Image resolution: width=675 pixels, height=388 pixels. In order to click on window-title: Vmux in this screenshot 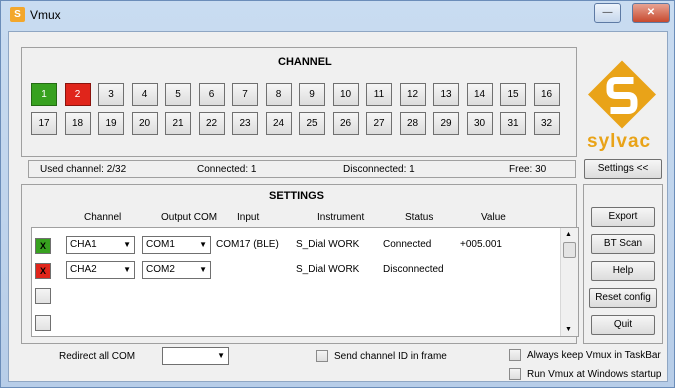, I will do `click(45, 15)`.